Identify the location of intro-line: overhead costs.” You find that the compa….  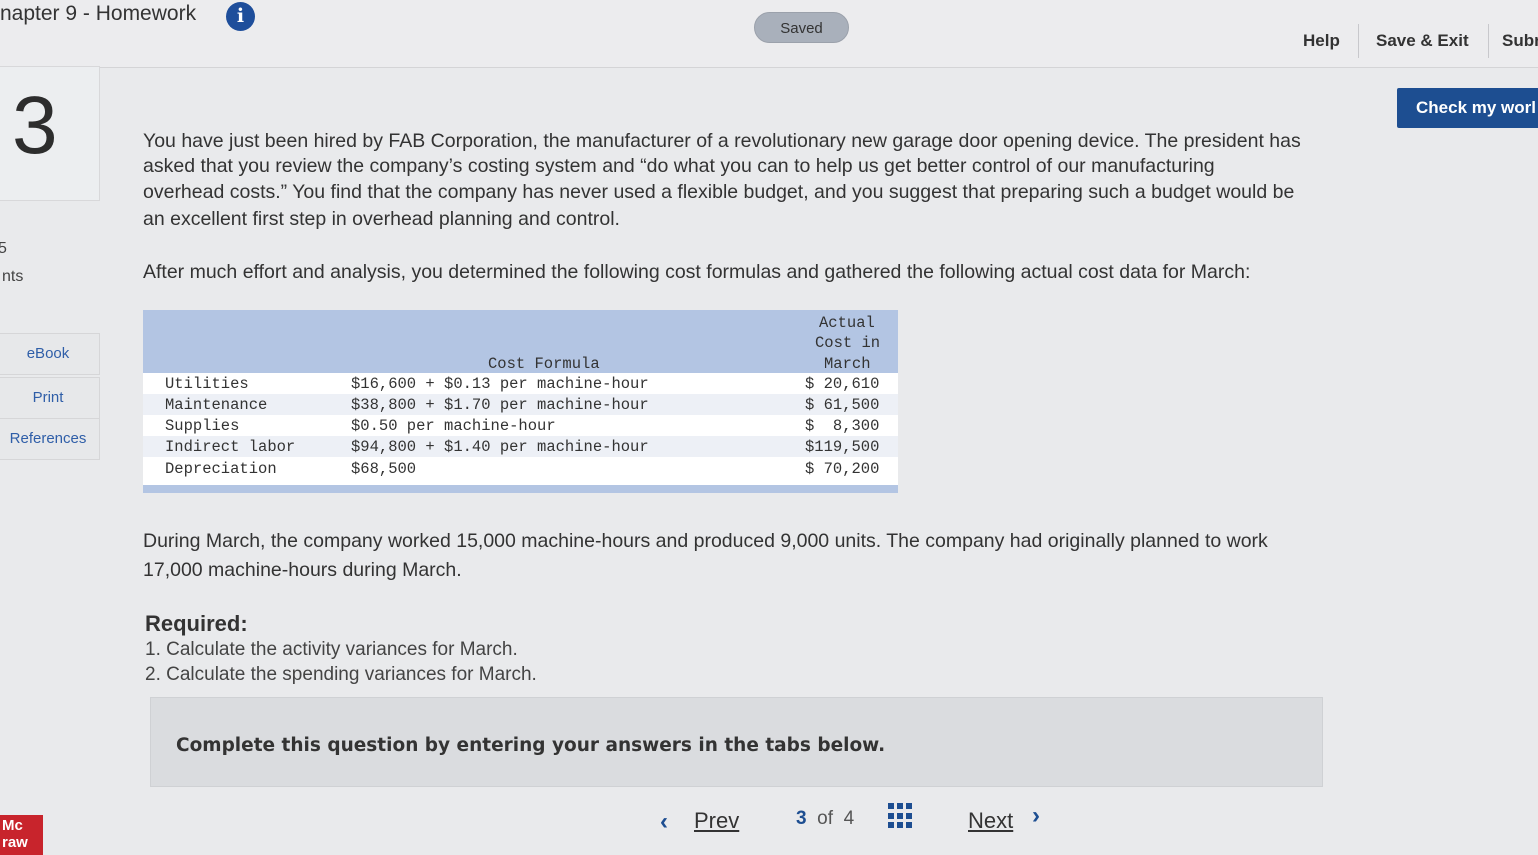
(719, 192).